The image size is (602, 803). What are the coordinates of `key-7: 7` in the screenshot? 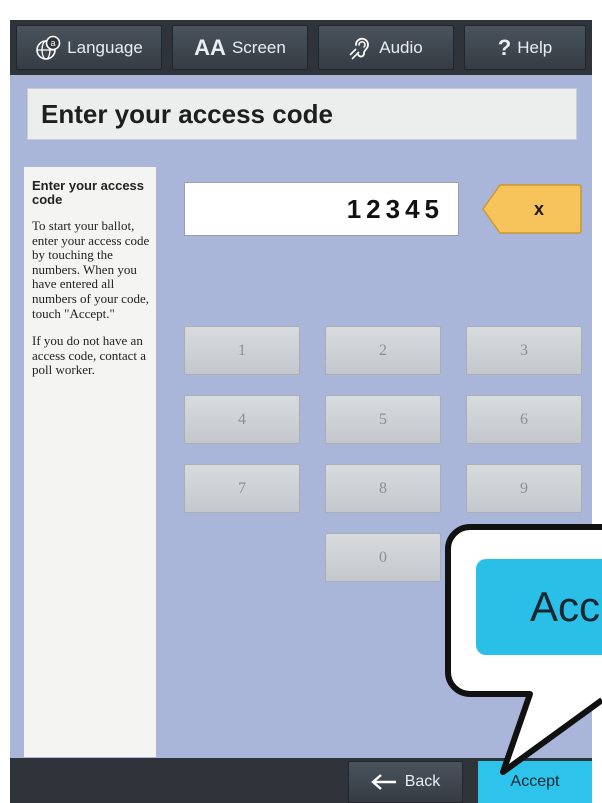 It's located at (242, 488).